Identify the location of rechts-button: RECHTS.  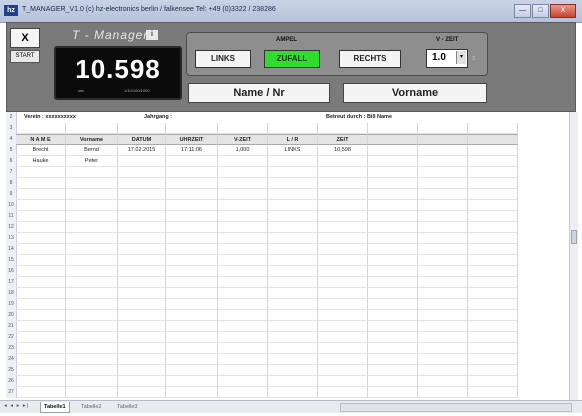
(370, 59).